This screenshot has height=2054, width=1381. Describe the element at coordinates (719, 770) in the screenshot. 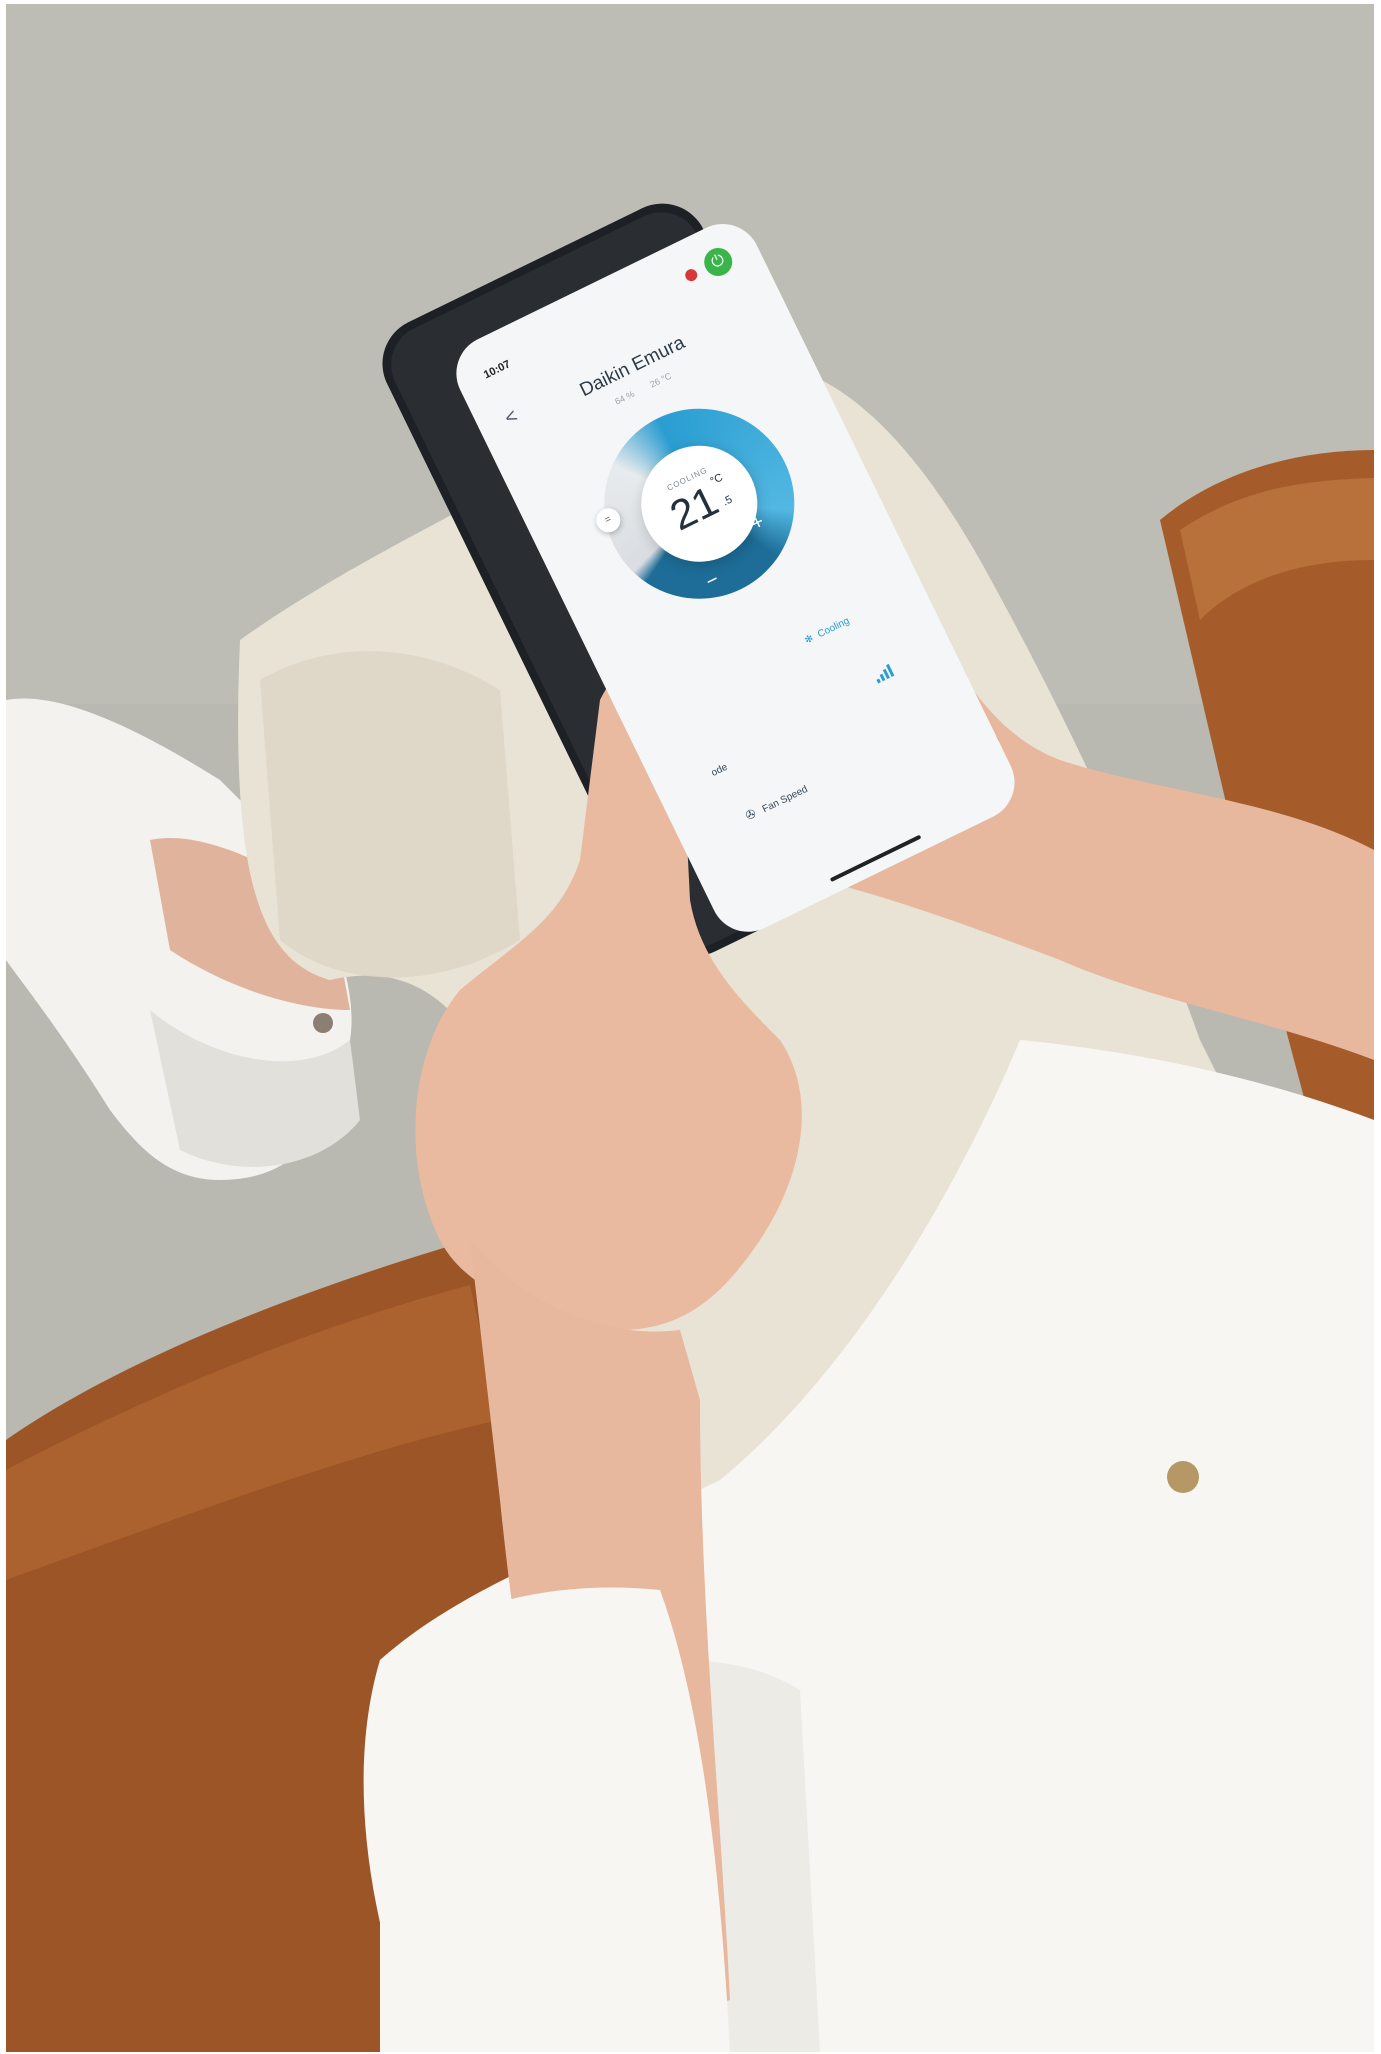

I see `mode-row-label: ode` at that location.